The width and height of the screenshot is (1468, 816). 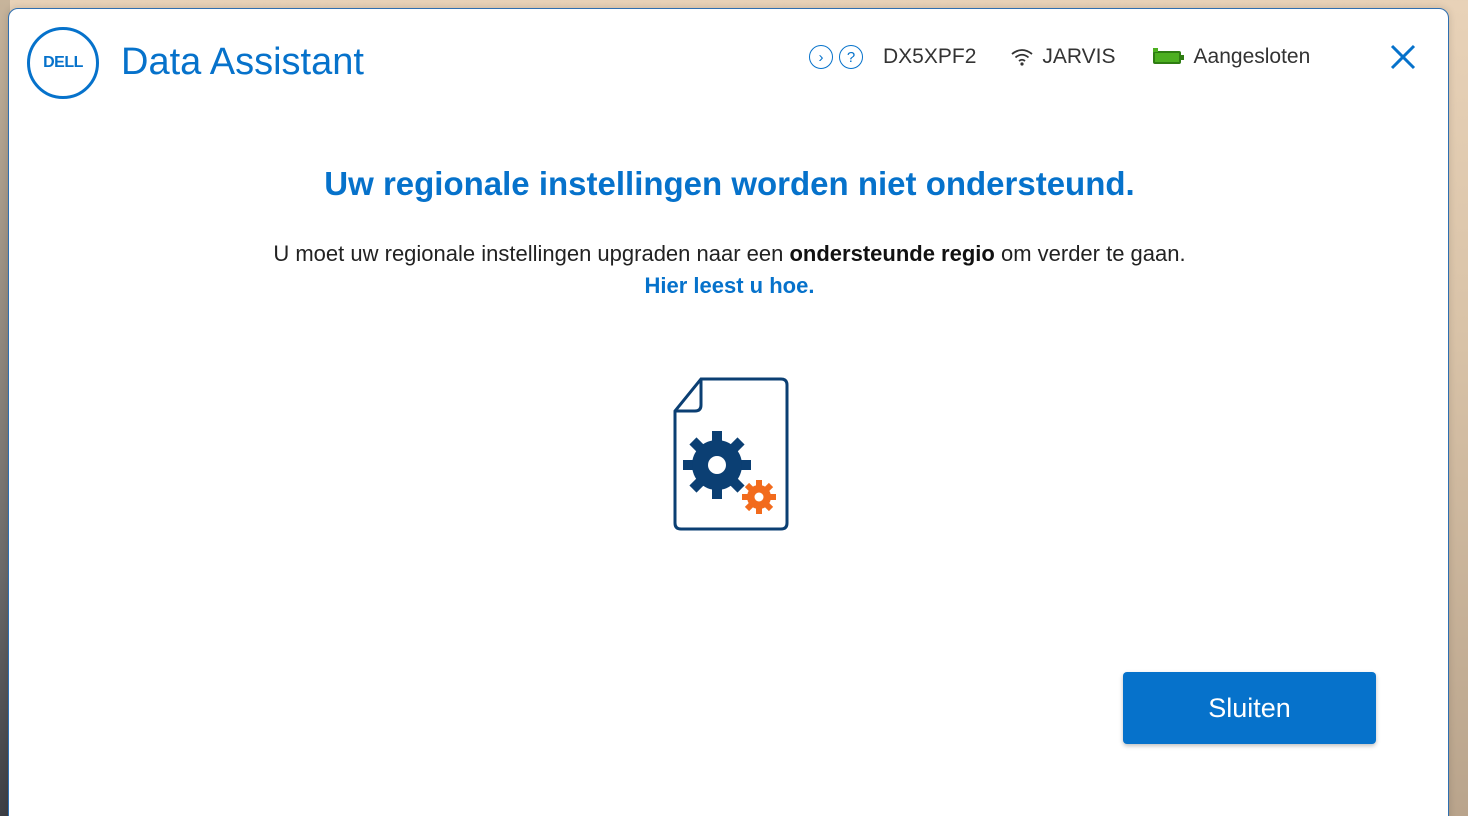 I want to click on close-icon, so click(x=1403, y=57).